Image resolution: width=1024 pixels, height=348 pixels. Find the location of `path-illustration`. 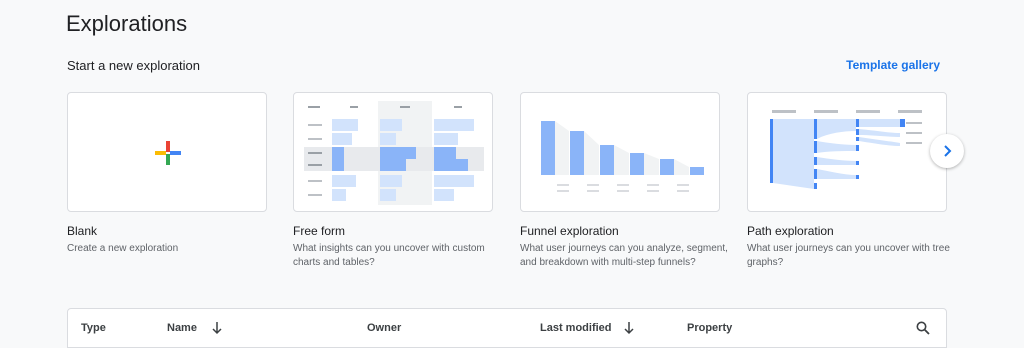

path-illustration is located at coordinates (846, 149).